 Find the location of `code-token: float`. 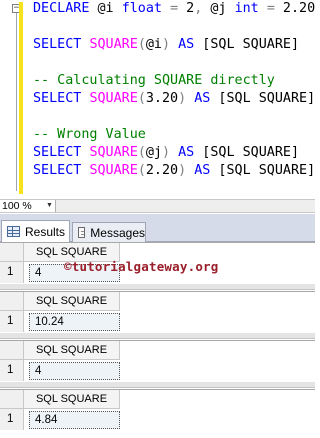

code-token: float is located at coordinates (141, 8).